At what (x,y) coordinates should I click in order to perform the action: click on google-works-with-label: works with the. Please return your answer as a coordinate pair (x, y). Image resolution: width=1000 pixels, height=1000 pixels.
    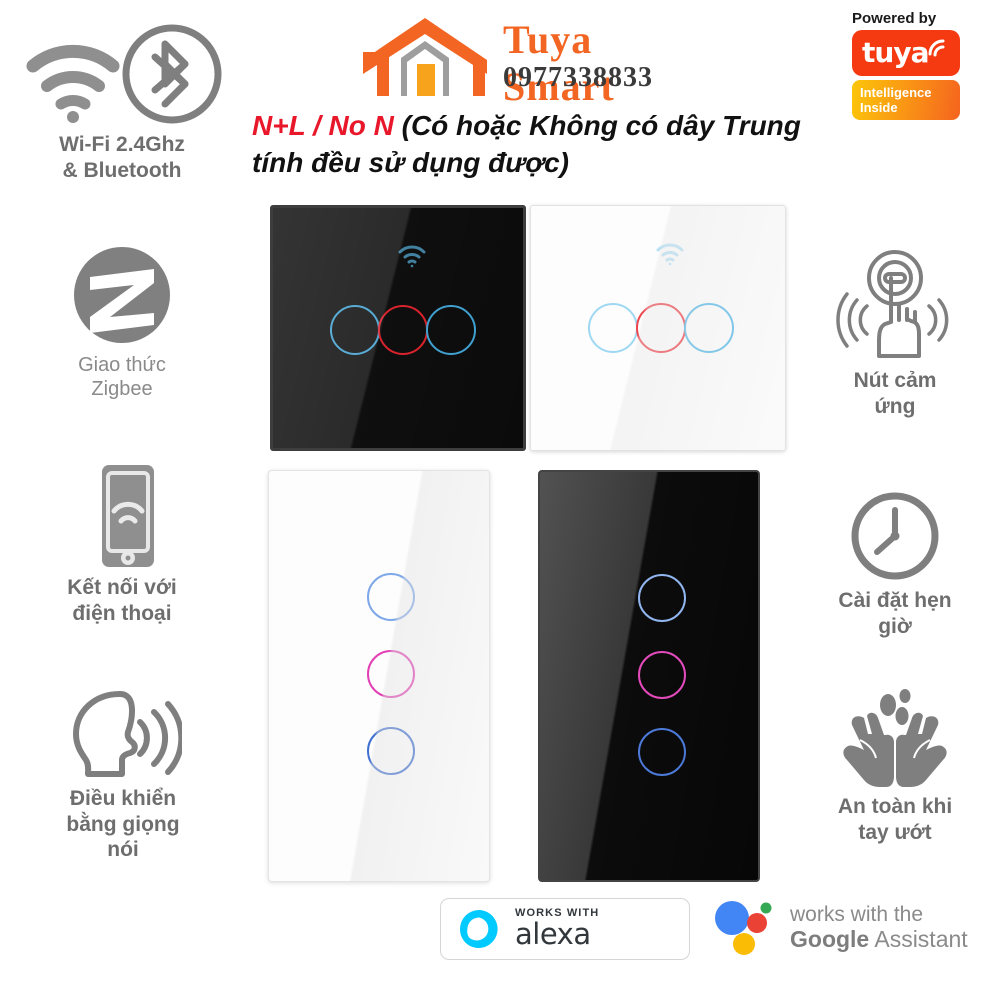
    Looking at the image, I should click on (857, 915).